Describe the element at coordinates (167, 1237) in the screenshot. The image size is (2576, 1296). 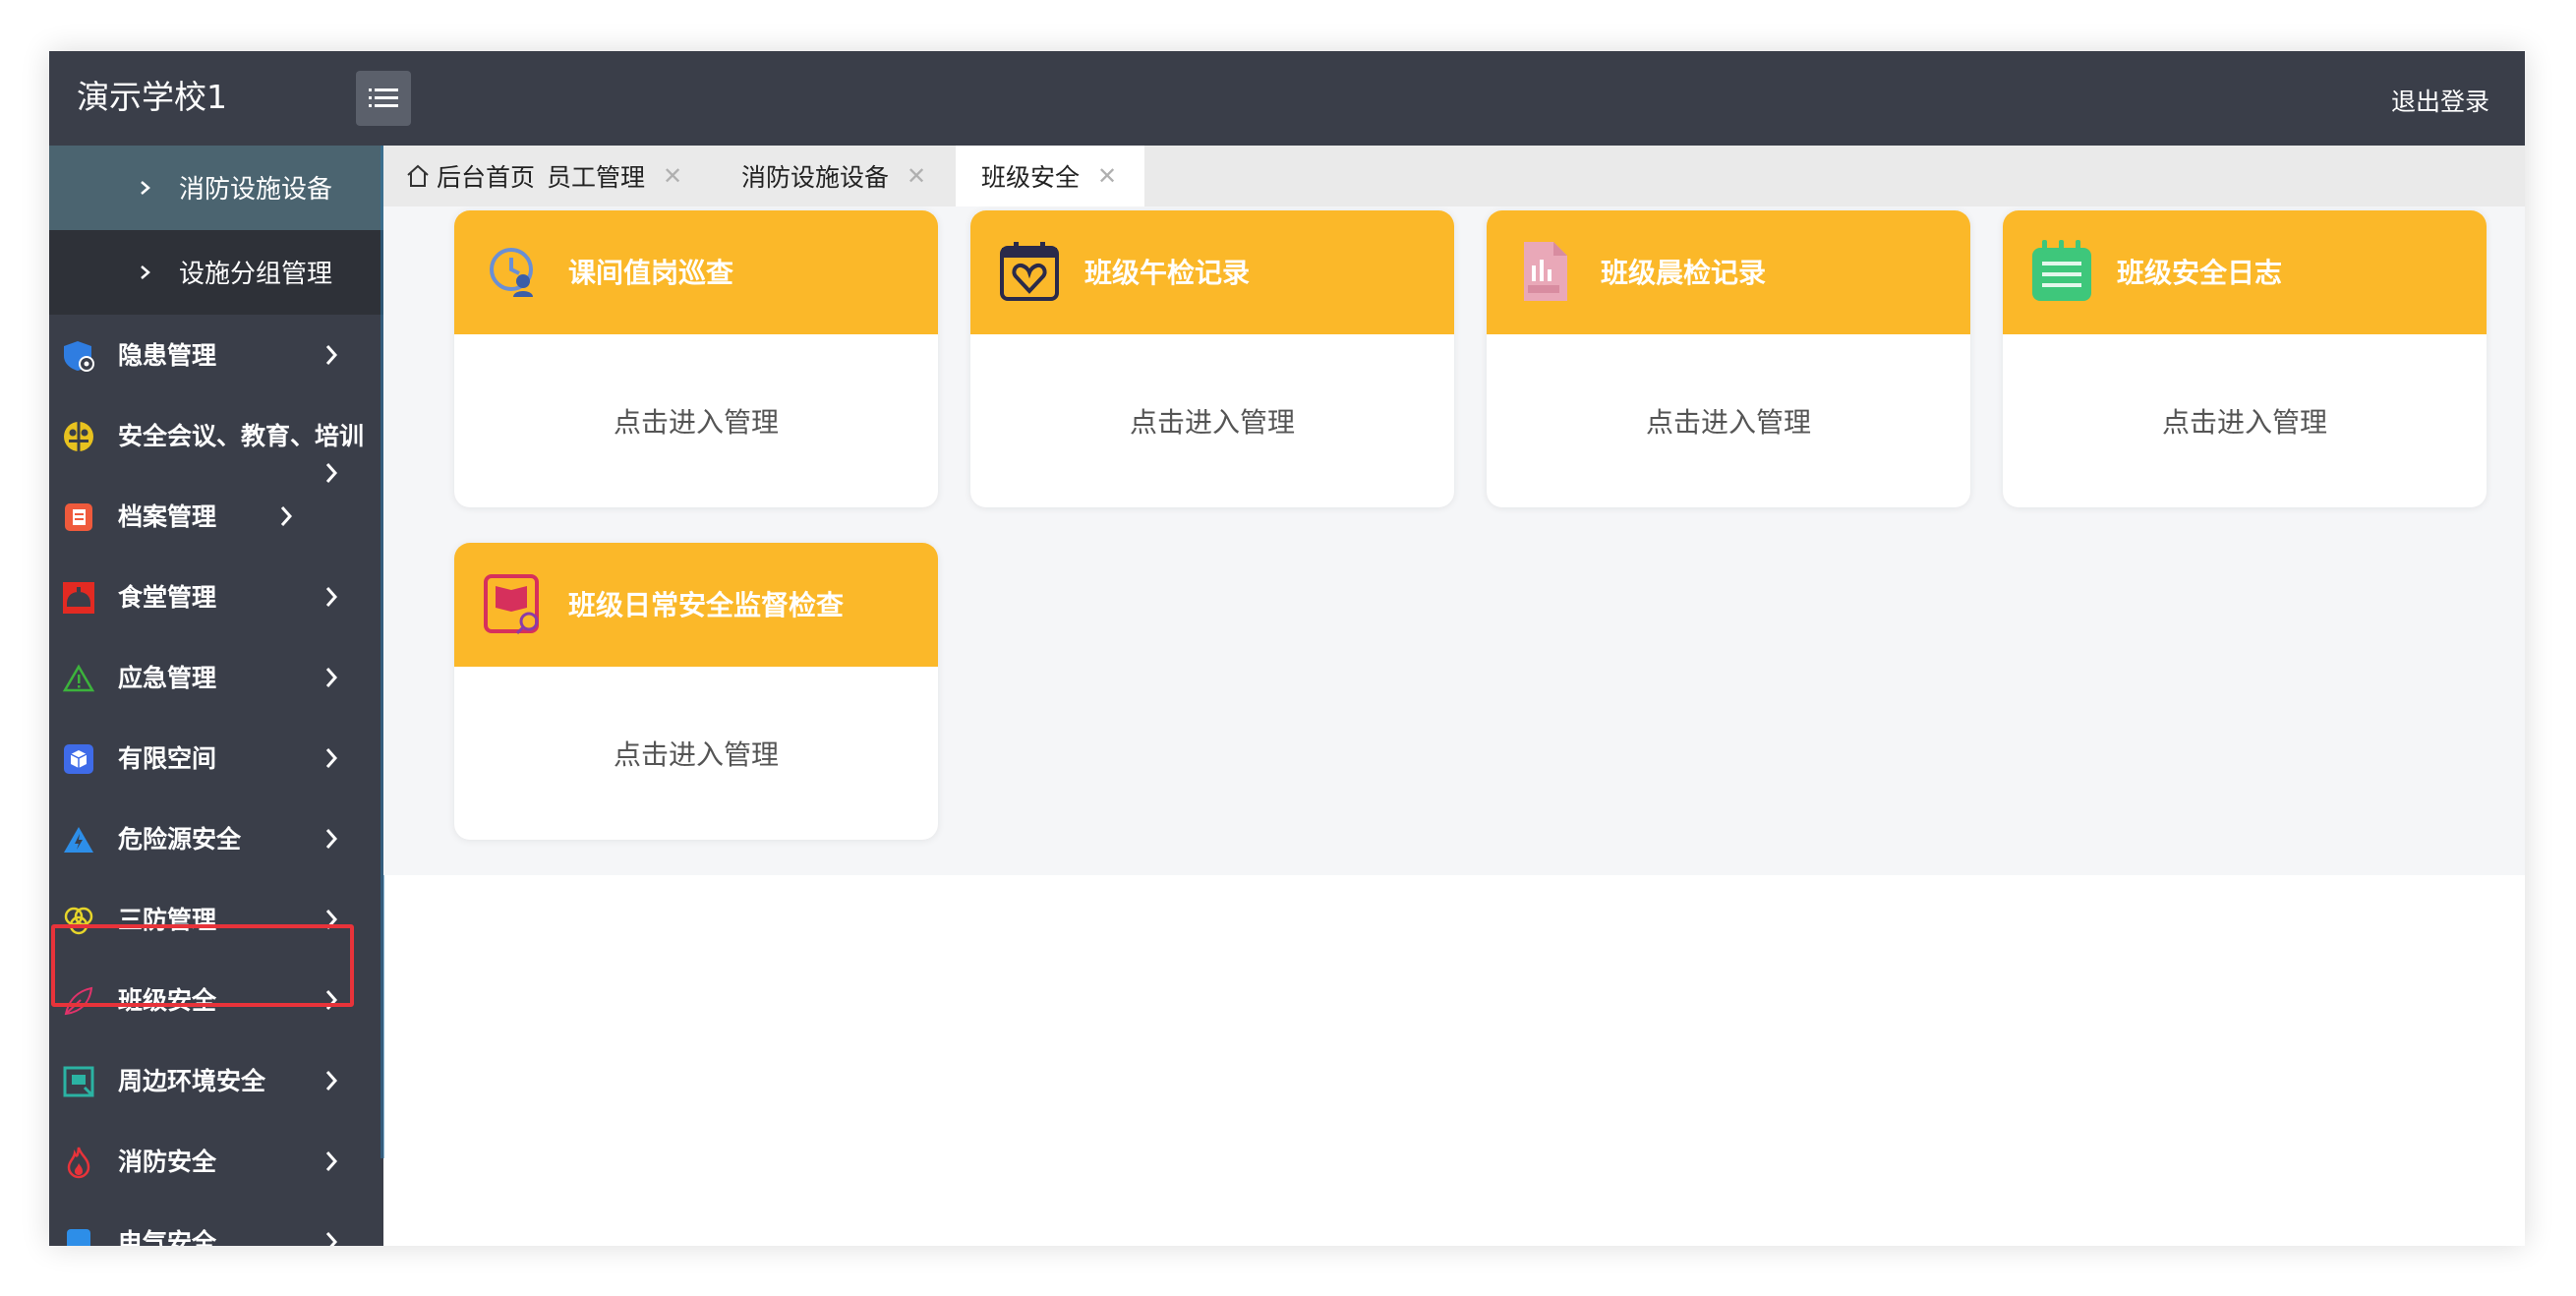
I see `sidebar-item-label: 电气安全` at that location.